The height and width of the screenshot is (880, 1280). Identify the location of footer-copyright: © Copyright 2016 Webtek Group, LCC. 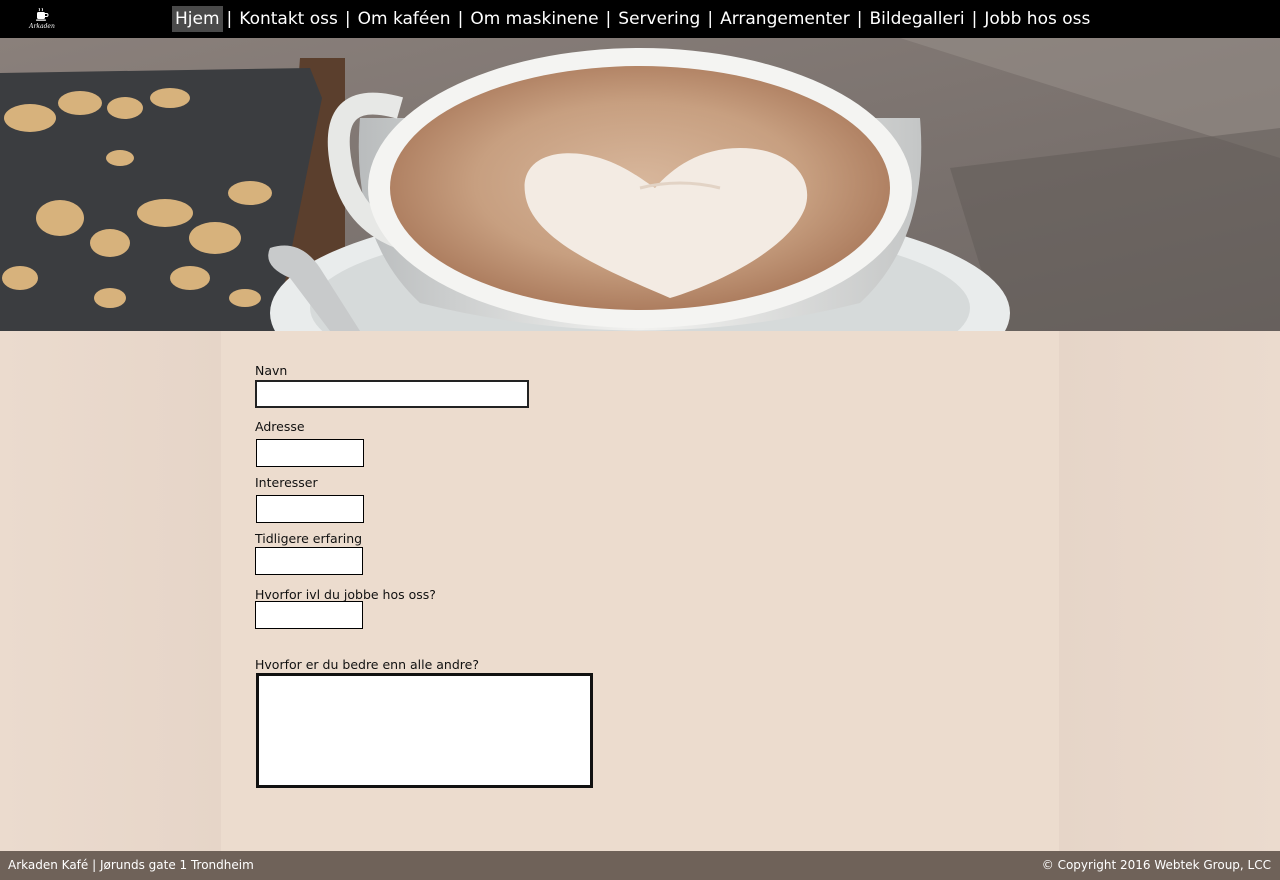
(1156, 865).